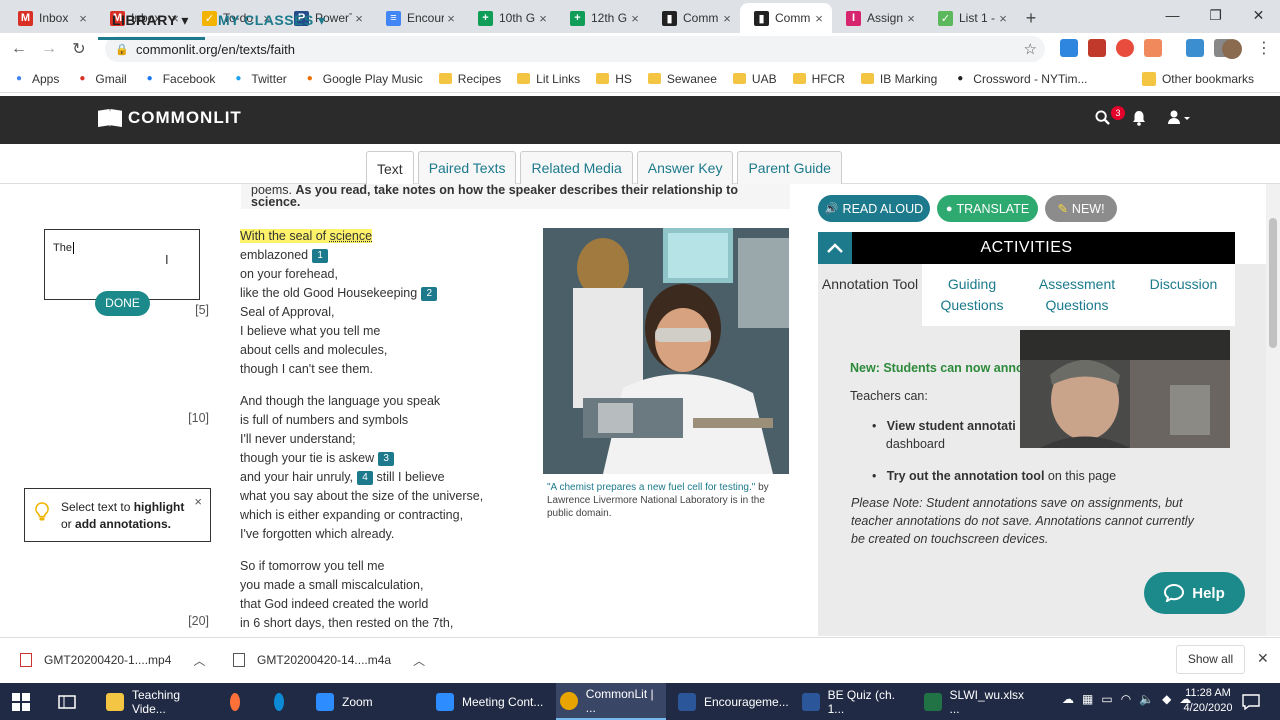 Image resolution: width=1280 pixels, height=720 pixels. Describe the element at coordinates (320, 255) in the screenshot. I see `footnote-marker: 1` at that location.